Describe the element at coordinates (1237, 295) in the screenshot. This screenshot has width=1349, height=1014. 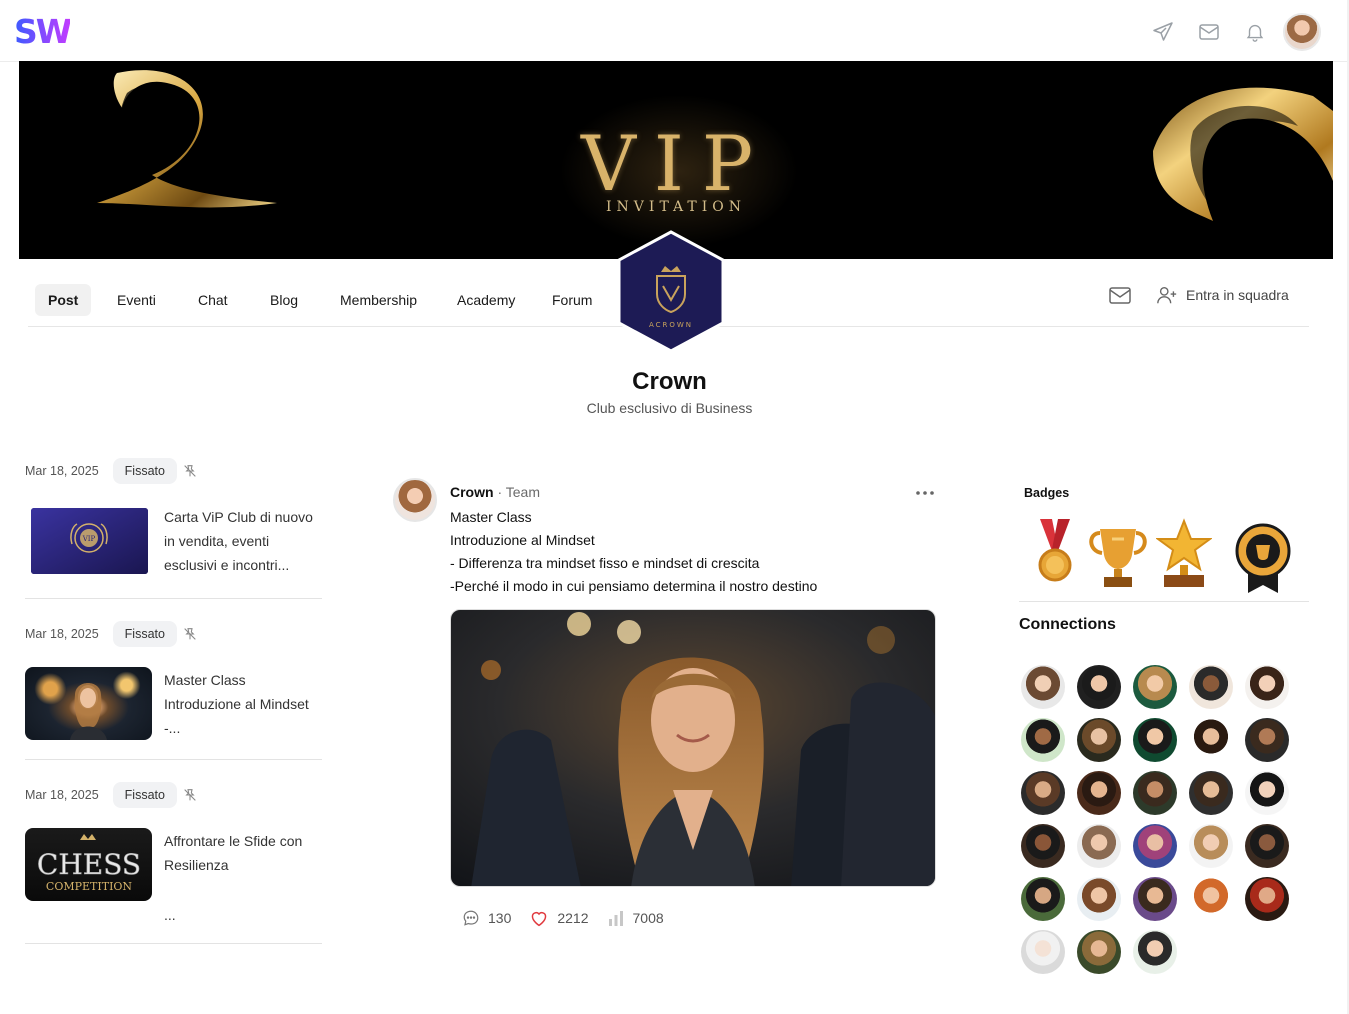
I see `join-team-label: Entra in squadra` at that location.